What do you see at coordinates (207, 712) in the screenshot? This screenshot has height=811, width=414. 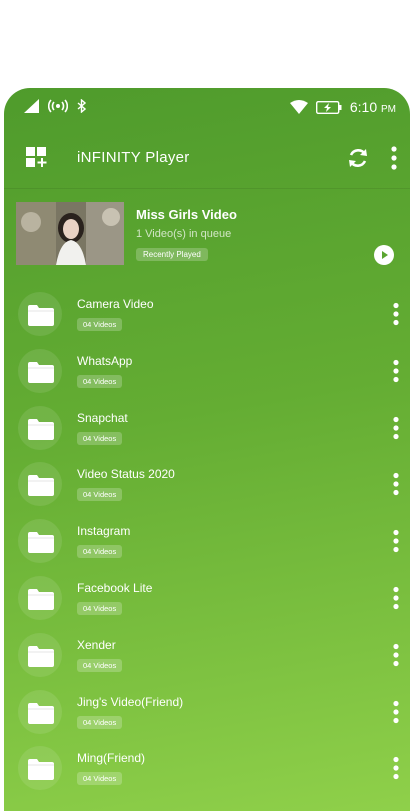 I see `folder-item: Jing's Video(Friend) 04 Videos` at bounding box center [207, 712].